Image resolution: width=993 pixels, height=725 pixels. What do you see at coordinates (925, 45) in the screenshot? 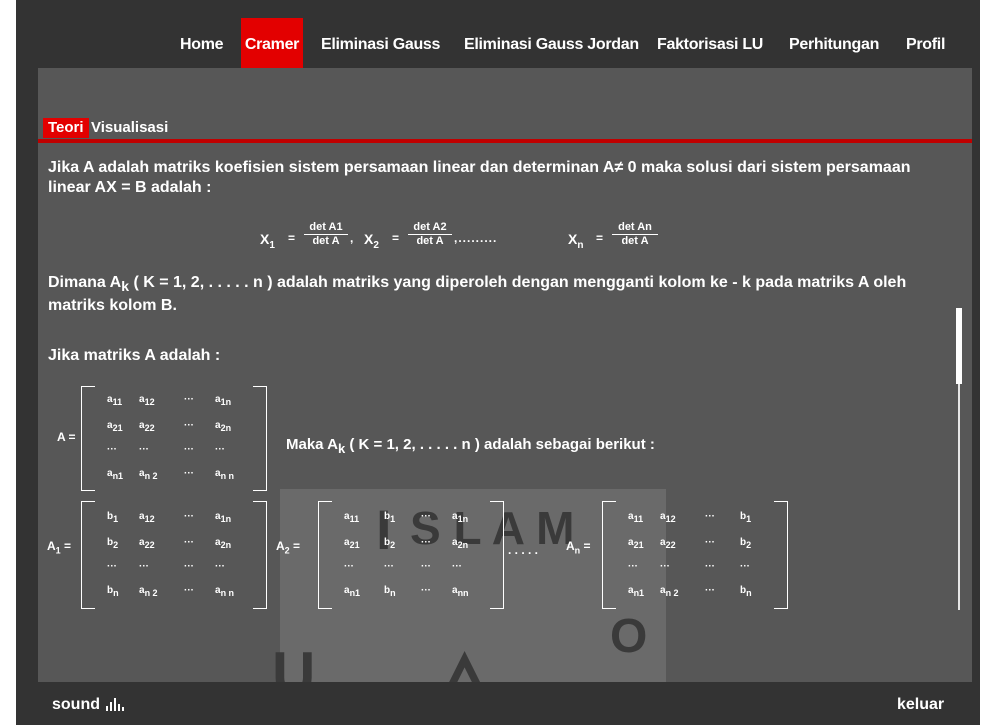
I see `nav-profil: Profil` at bounding box center [925, 45].